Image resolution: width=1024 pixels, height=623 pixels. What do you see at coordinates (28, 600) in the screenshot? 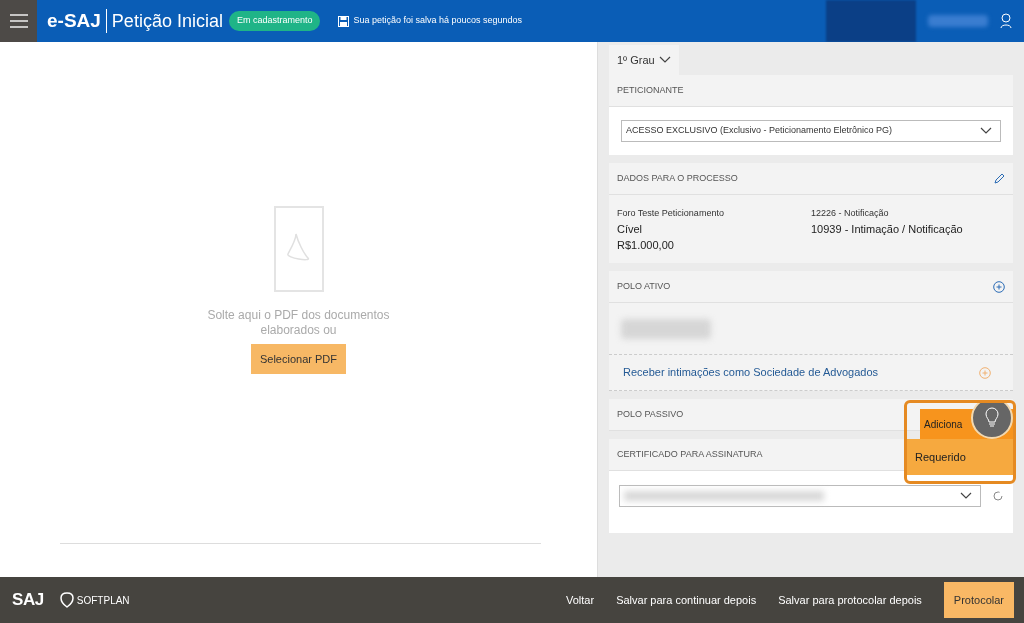
I see `saj-logo: SAJ` at bounding box center [28, 600].